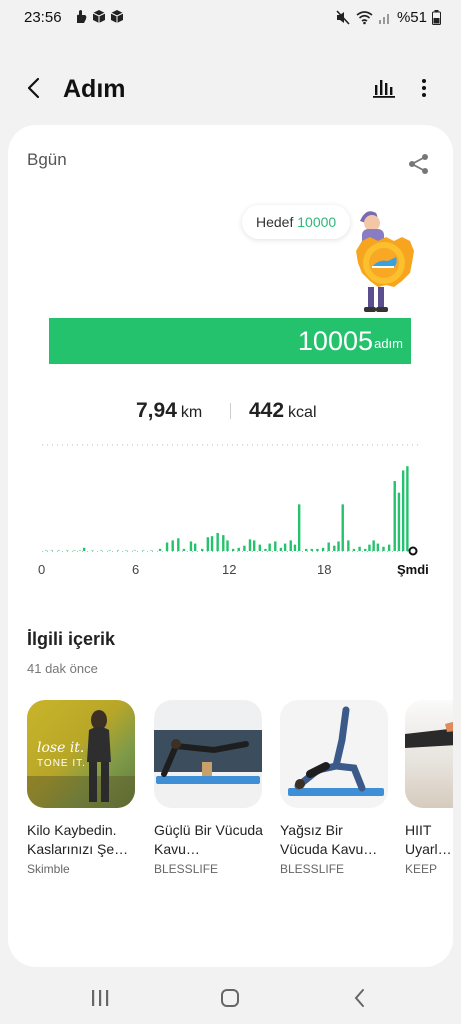 The image size is (461, 1024). I want to click on related-item: Güçlü Bir Vücuda Kavu… BLESSLIFE, so click(210, 788).